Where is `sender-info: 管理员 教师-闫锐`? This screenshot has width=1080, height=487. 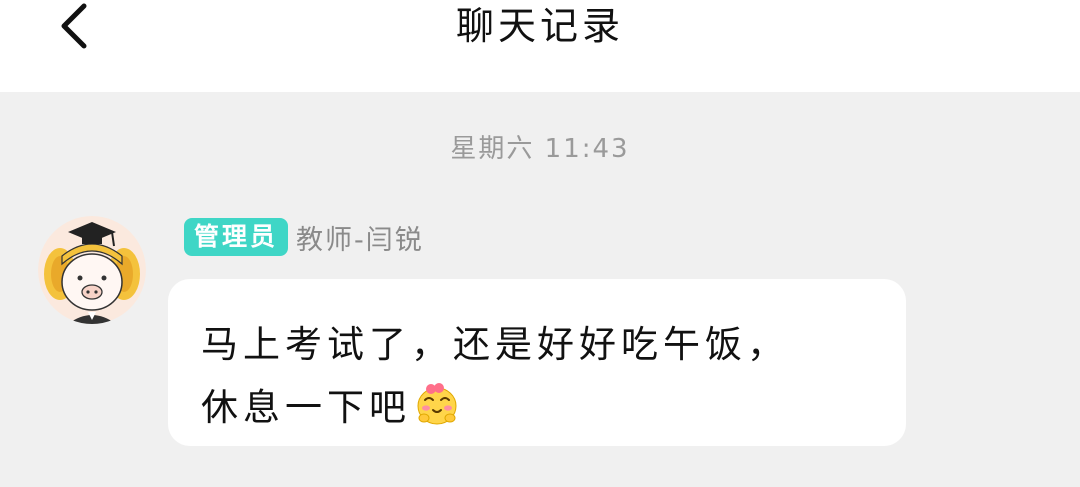
sender-info: 管理员 教师-闫锐 is located at coordinates (304, 237).